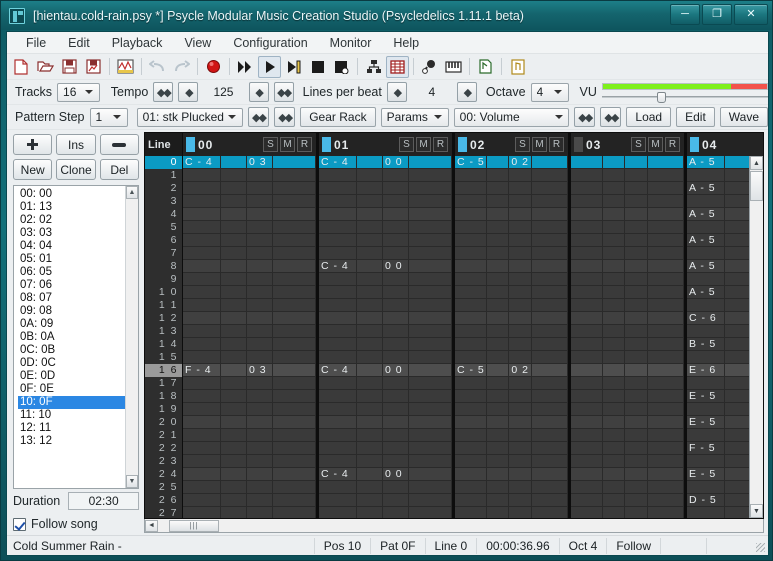 This screenshot has width=773, height=561. What do you see at coordinates (189, 117) in the screenshot?
I see `machine-select: 01: stk Plucked` at bounding box center [189, 117].